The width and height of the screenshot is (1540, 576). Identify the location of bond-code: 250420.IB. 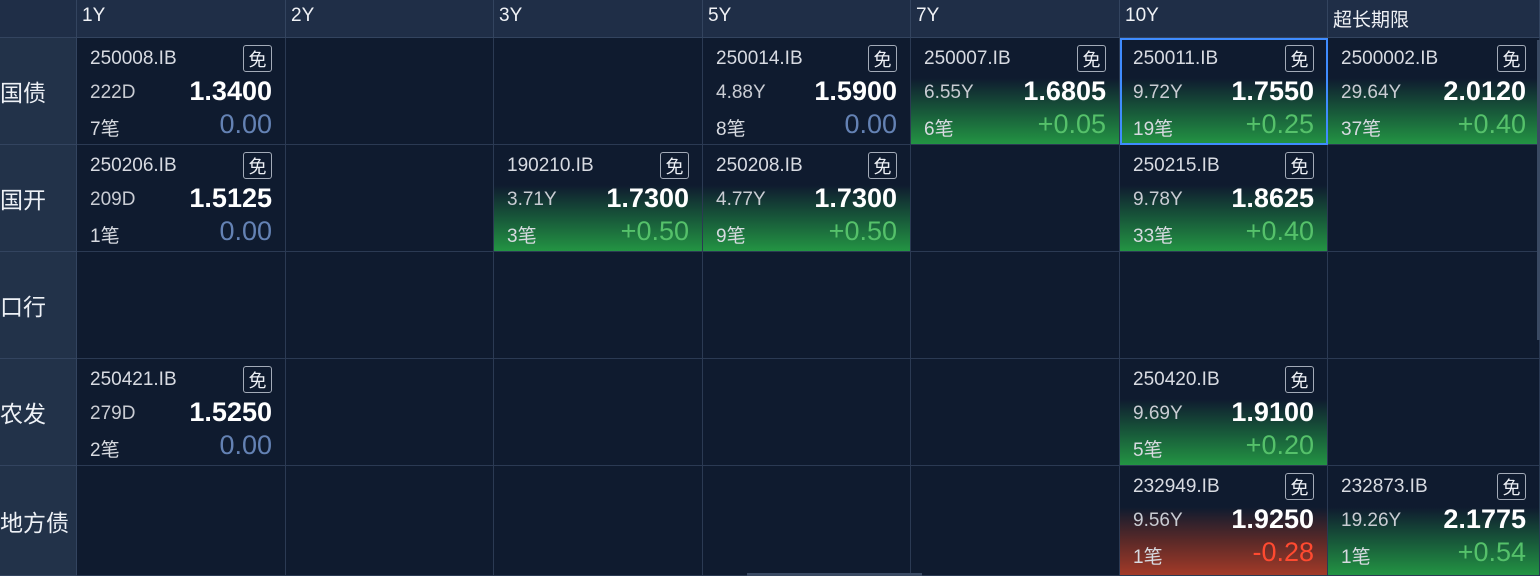
(1176, 379).